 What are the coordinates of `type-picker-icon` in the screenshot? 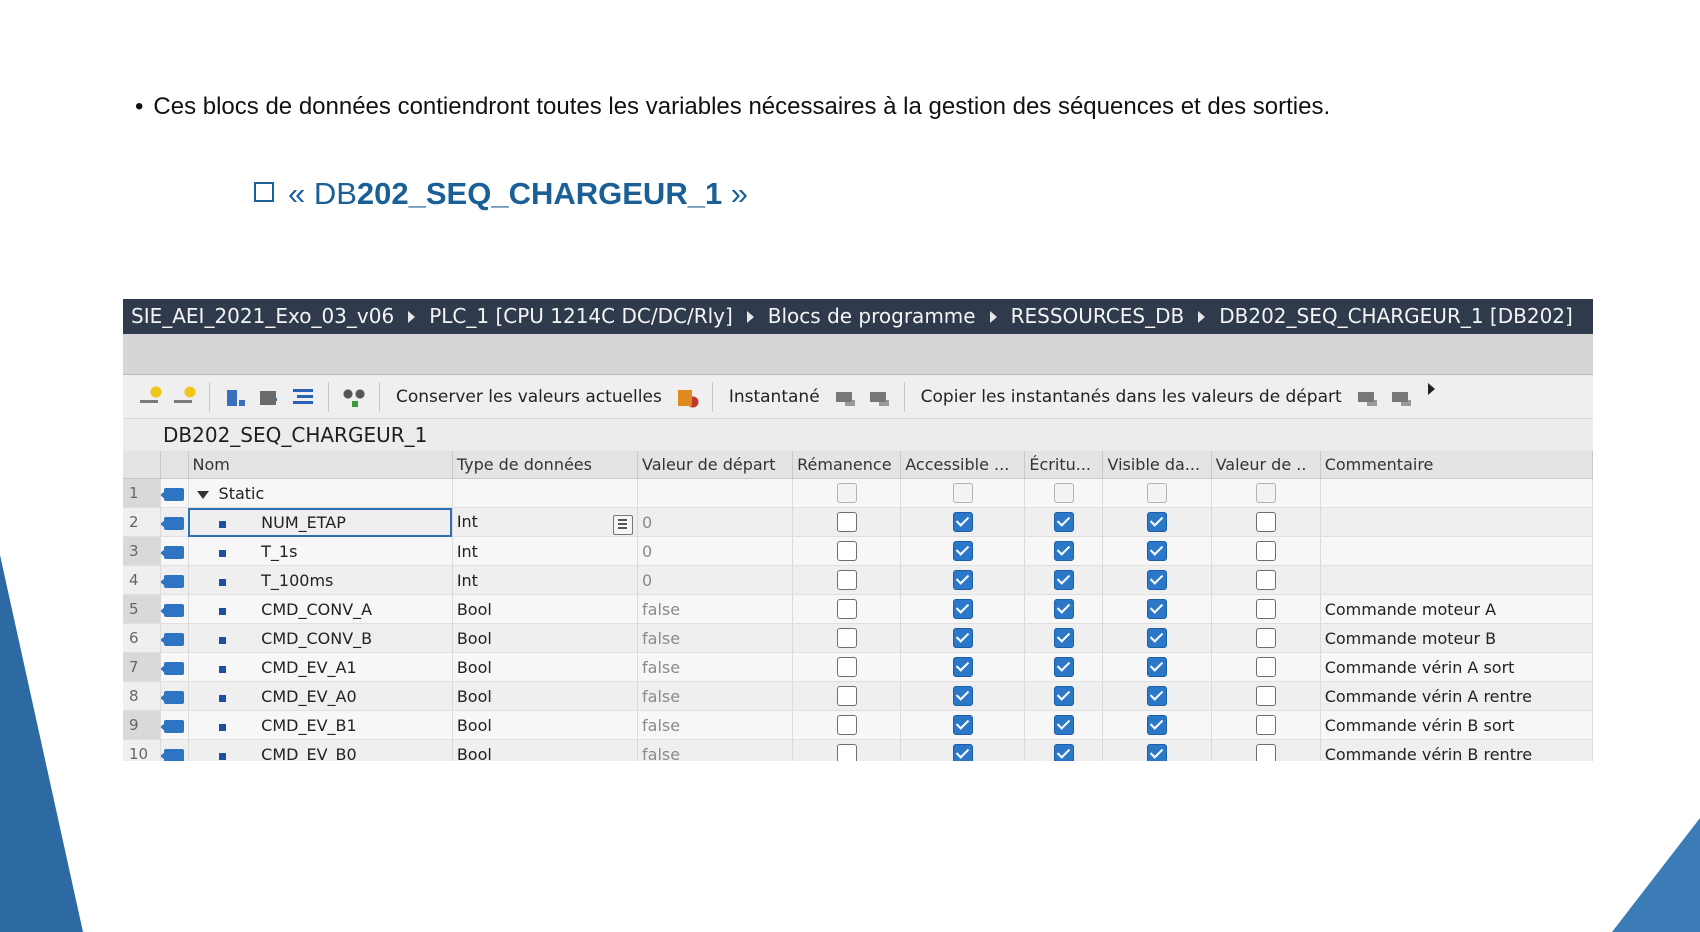 It's located at (623, 525).